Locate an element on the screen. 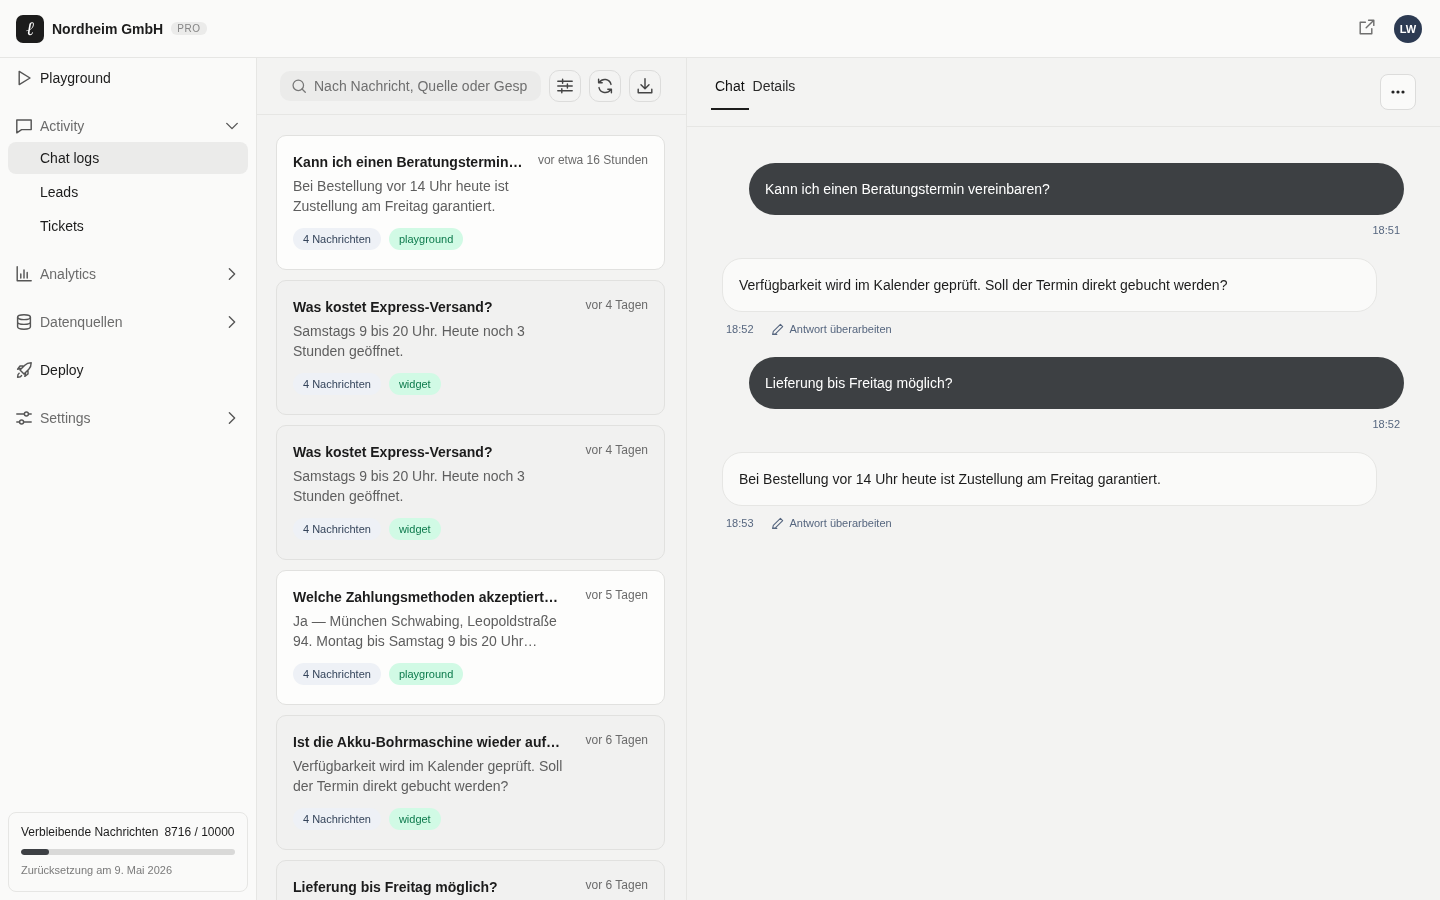 This screenshot has width=1440, height=900. bar-chart-icon is located at coordinates (24, 274).